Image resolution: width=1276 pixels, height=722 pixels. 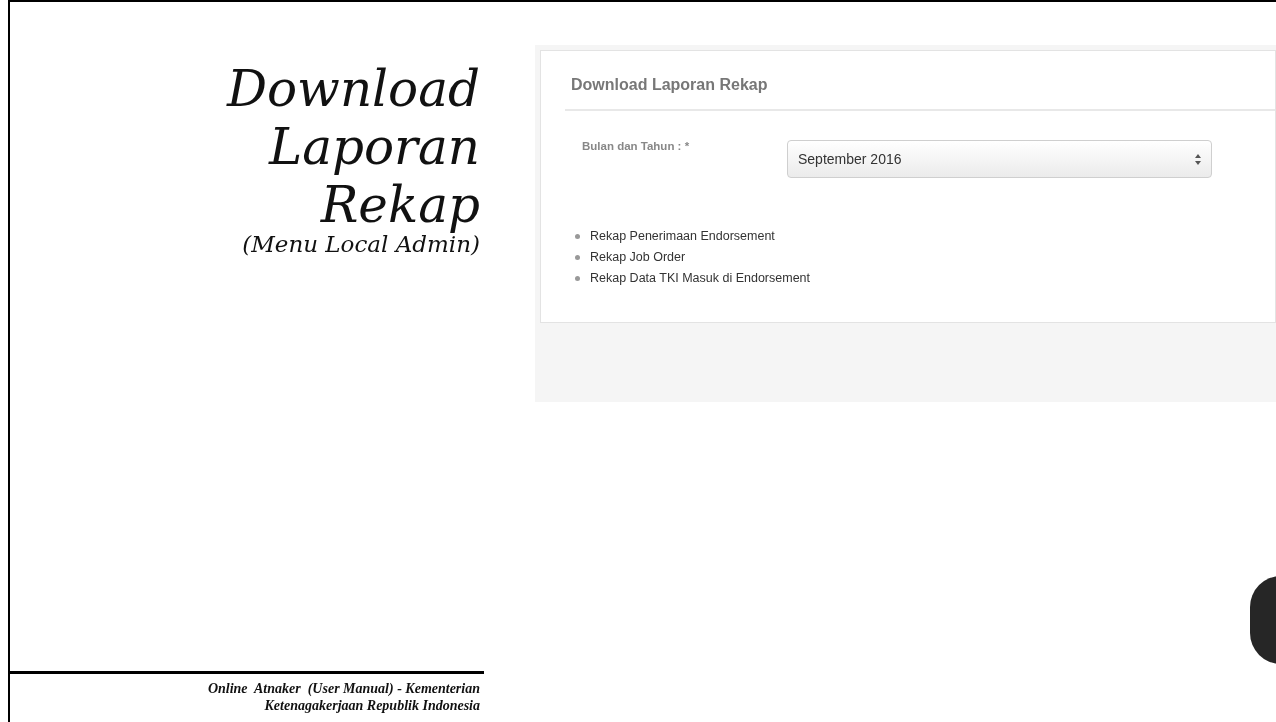 What do you see at coordinates (353, 89) in the screenshot?
I see `slide-title-line: Download` at bounding box center [353, 89].